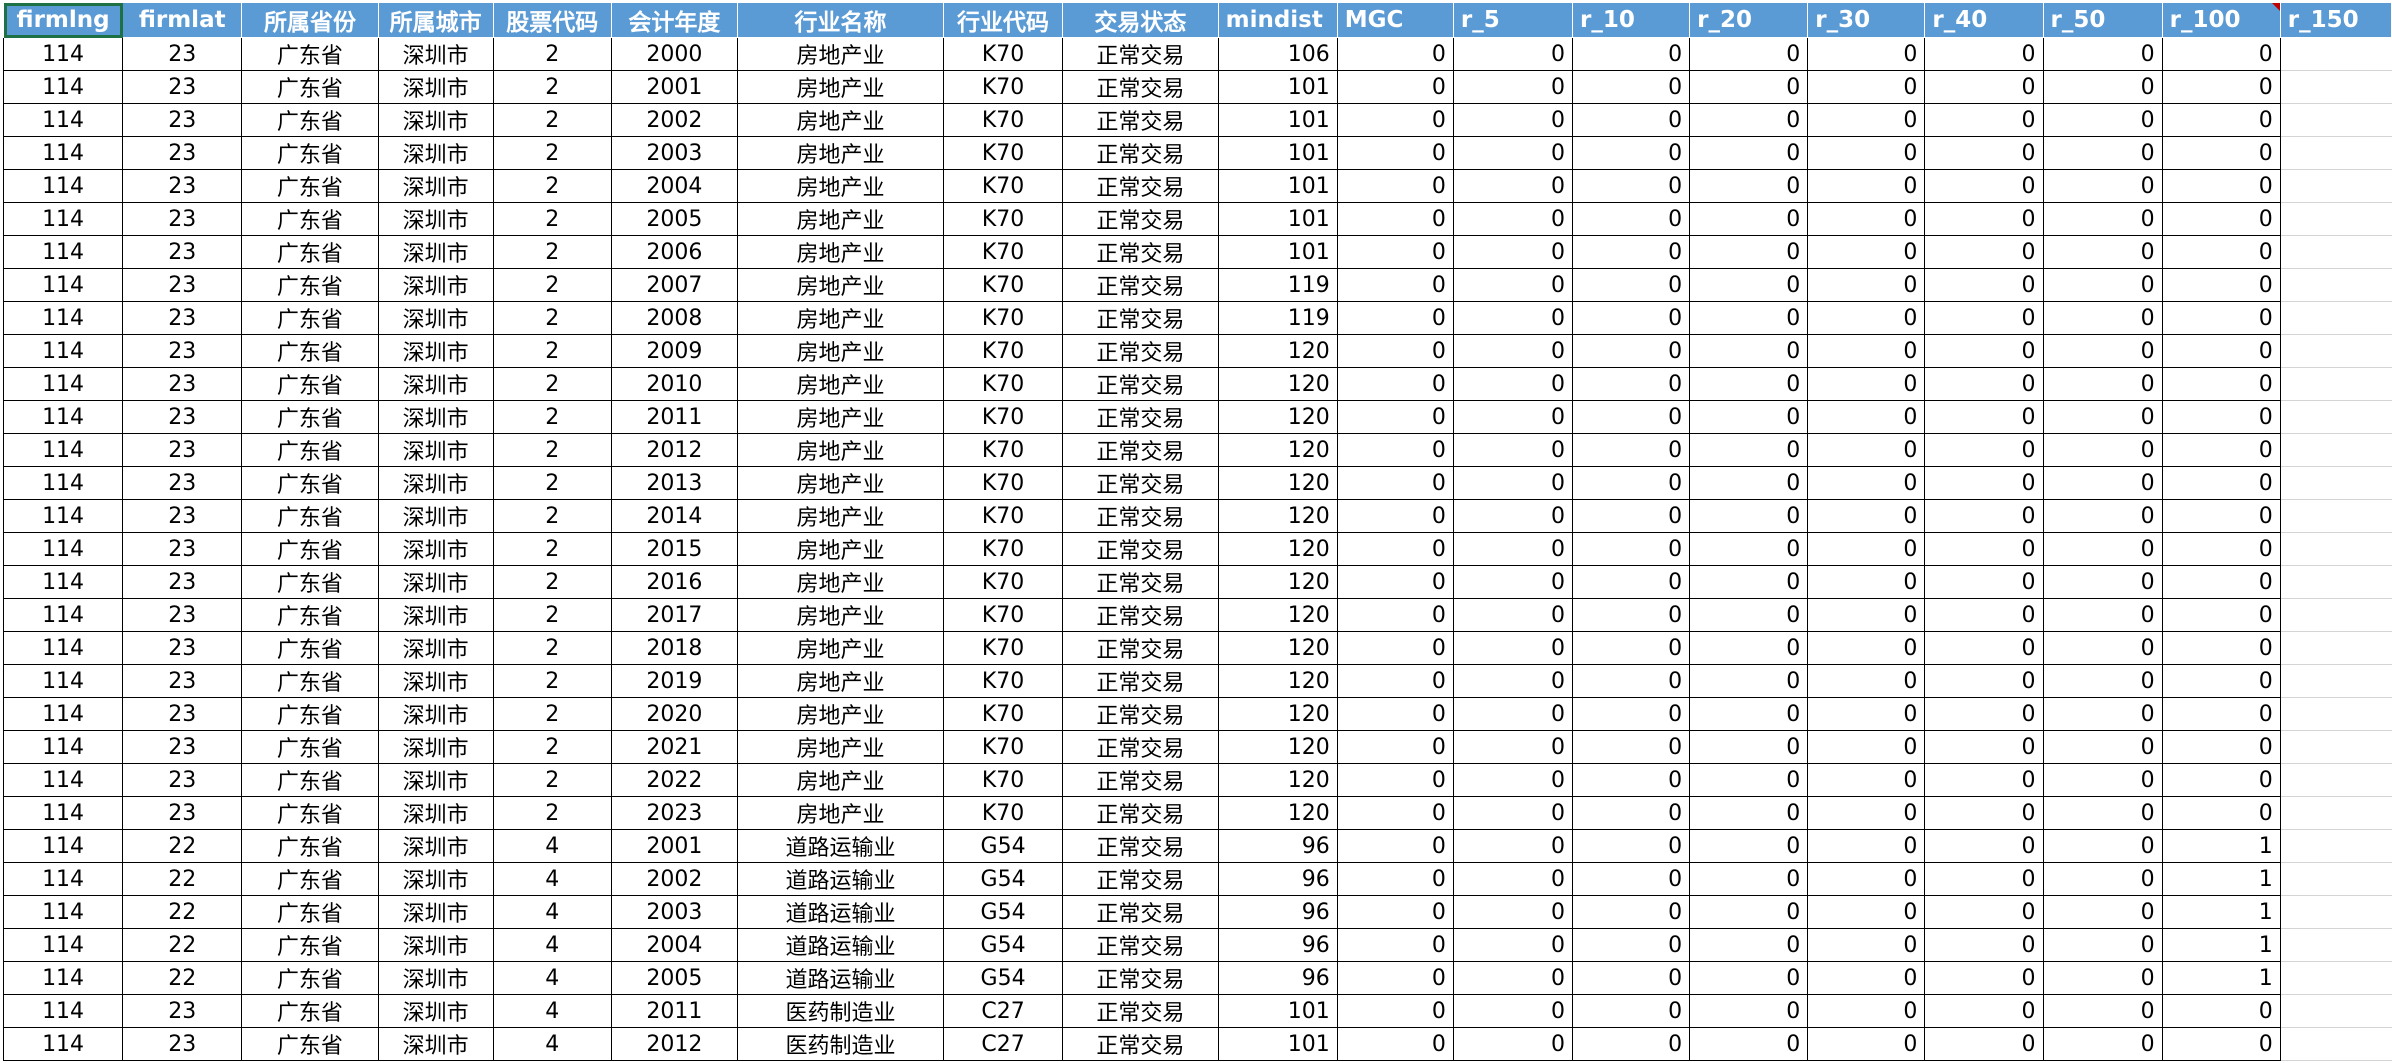 This screenshot has height=1063, width=2392. Describe the element at coordinates (1277, 1044) in the screenshot. I see `table-cell: 101` at that location.